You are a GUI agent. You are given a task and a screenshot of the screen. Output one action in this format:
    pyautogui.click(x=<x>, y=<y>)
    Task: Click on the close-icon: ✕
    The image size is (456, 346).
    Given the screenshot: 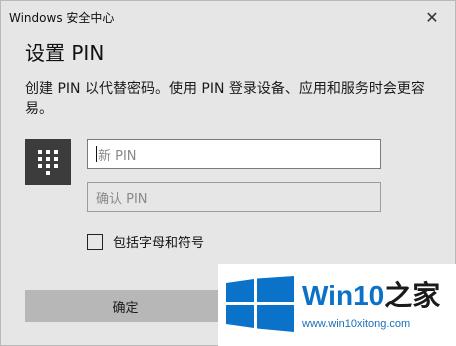 What is the action you would take?
    pyautogui.click(x=432, y=17)
    